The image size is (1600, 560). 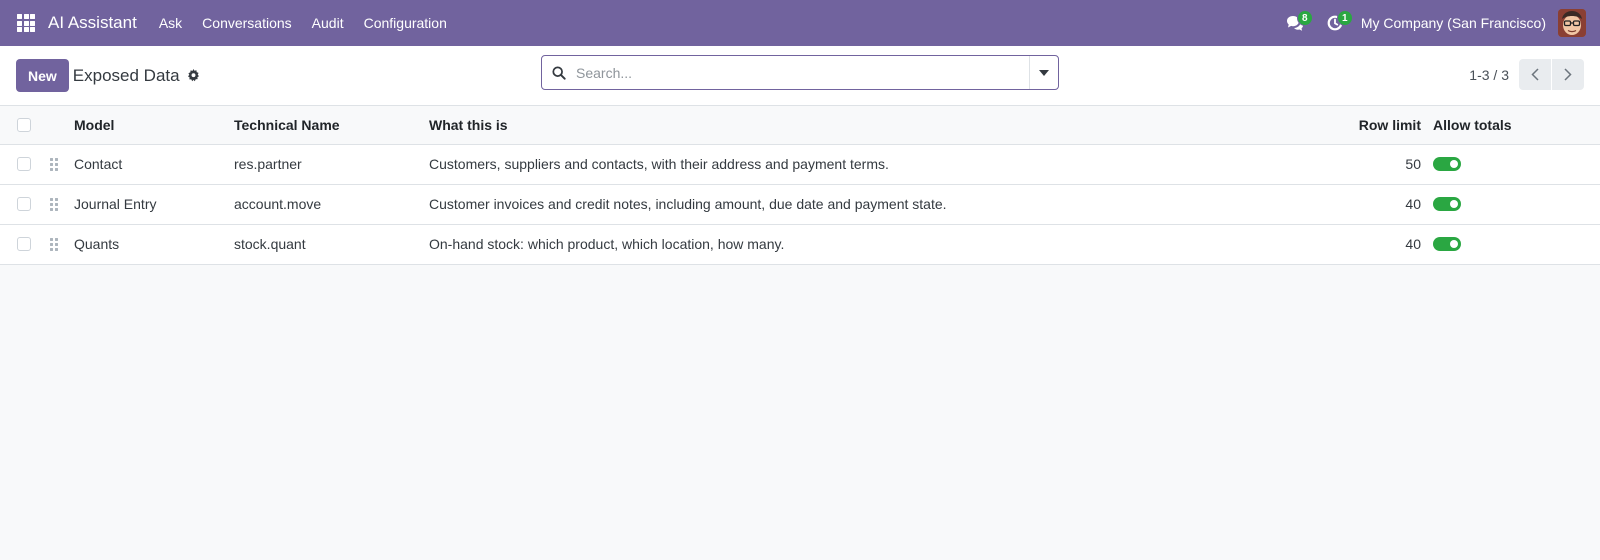 What do you see at coordinates (1375, 125) in the screenshot?
I see `header-row-limit: Row limit` at bounding box center [1375, 125].